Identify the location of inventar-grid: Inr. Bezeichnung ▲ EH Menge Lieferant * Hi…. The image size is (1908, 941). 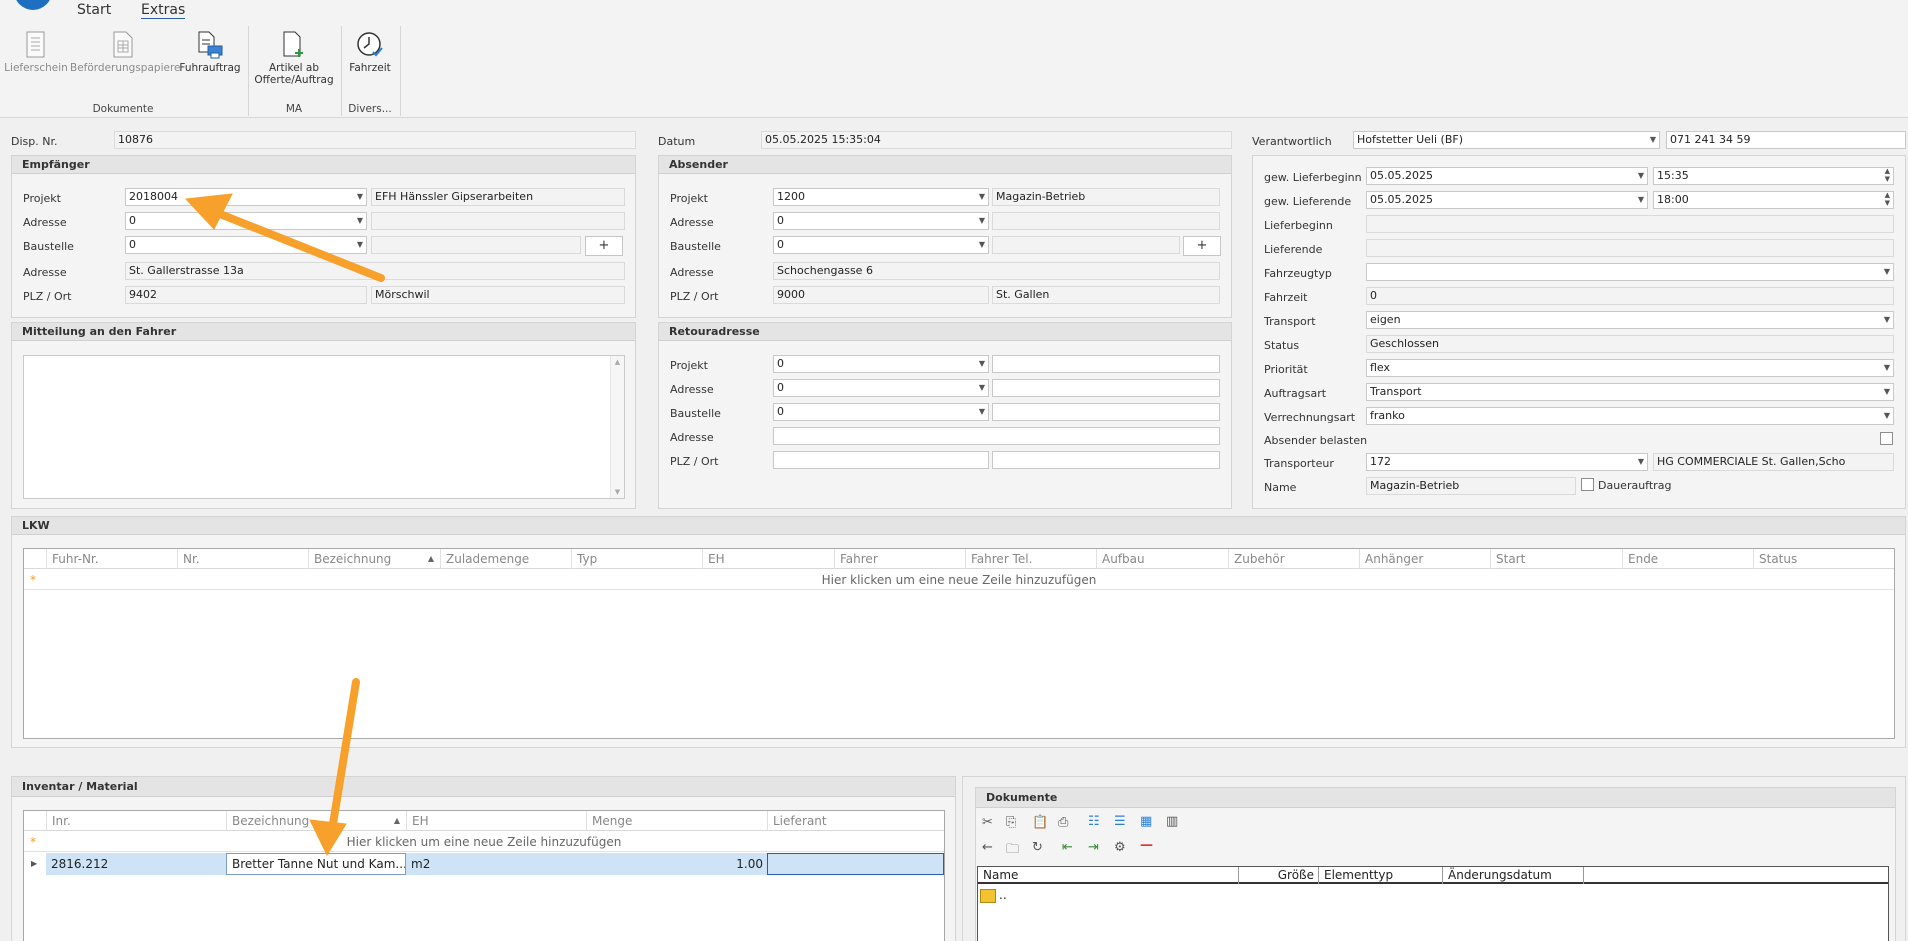
(484, 875).